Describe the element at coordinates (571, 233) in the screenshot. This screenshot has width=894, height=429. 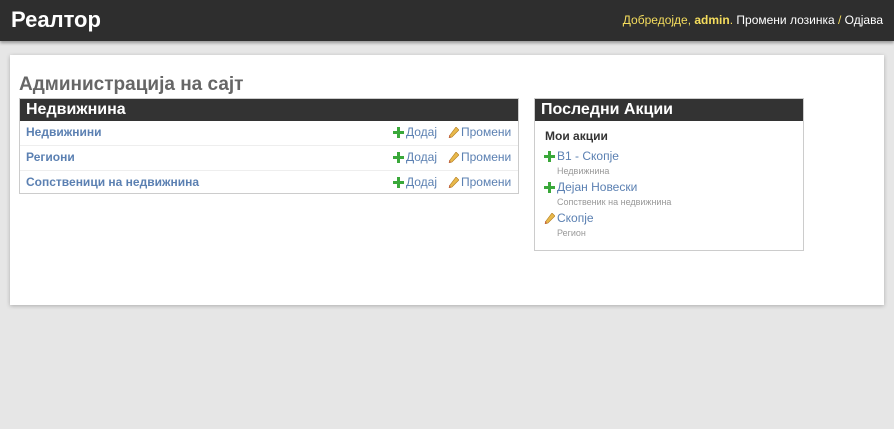
I see `recent-entry-type: Регион` at that location.